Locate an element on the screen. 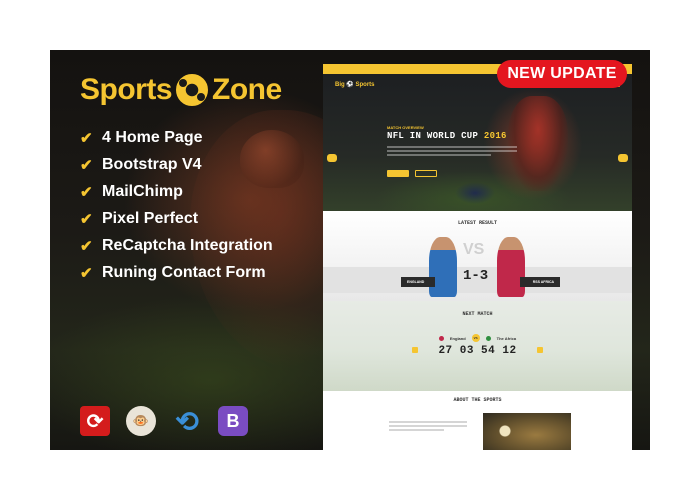  feature-item: ✔ Pixel Perfect is located at coordinates (176, 218).